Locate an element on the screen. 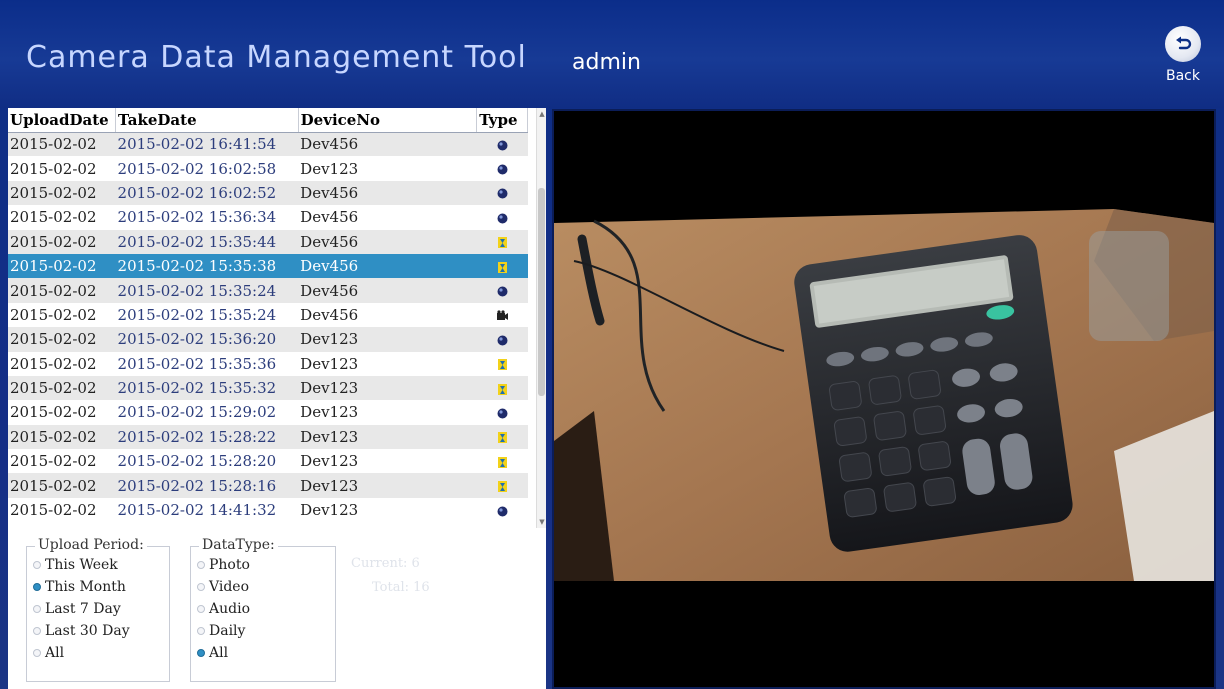  data-type-group: DataType: Photo Video Audio Daily All is located at coordinates (263, 609).